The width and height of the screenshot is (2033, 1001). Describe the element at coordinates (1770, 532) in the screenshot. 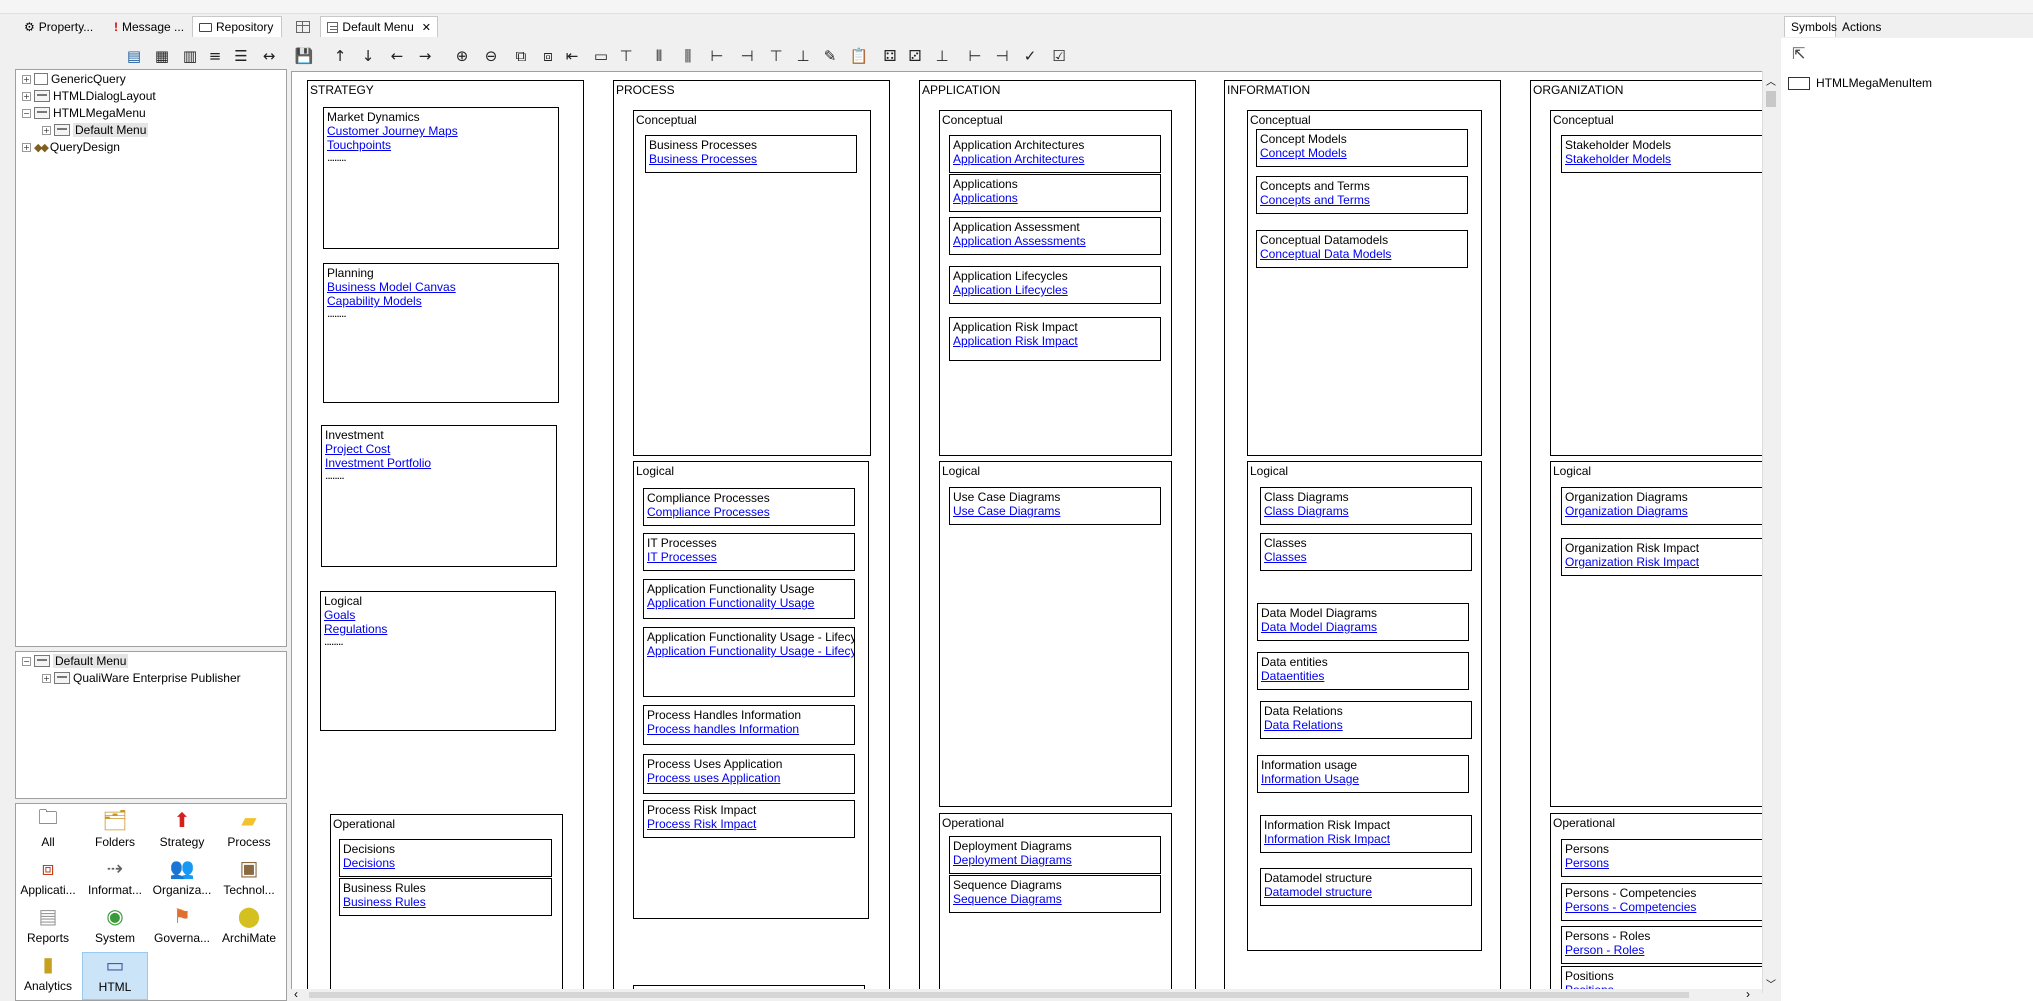

I see `canvas-vertical-scrollbar: ︿ ﹀` at that location.